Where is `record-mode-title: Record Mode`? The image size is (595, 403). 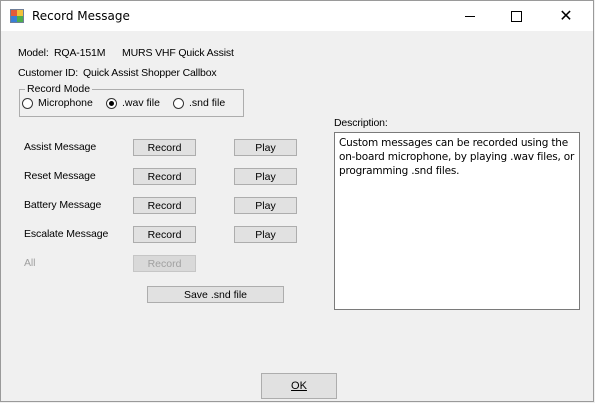
record-mode-title: Record Mode is located at coordinates (59, 89).